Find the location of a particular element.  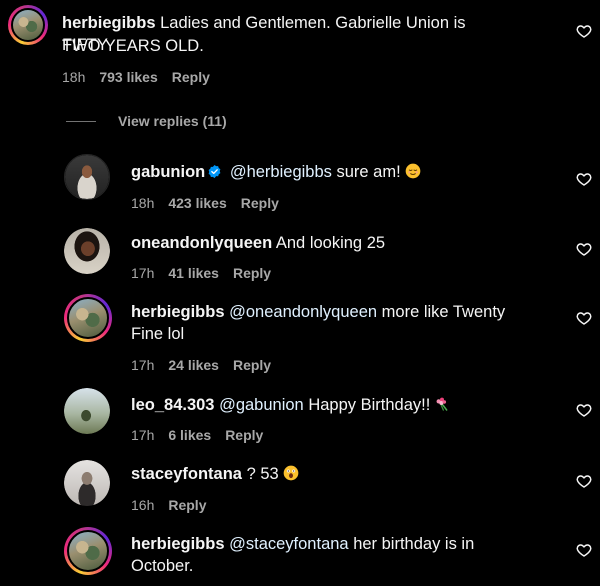

reply-text: gabunion @herbiegibbs sure am! is located at coordinates (346, 172).